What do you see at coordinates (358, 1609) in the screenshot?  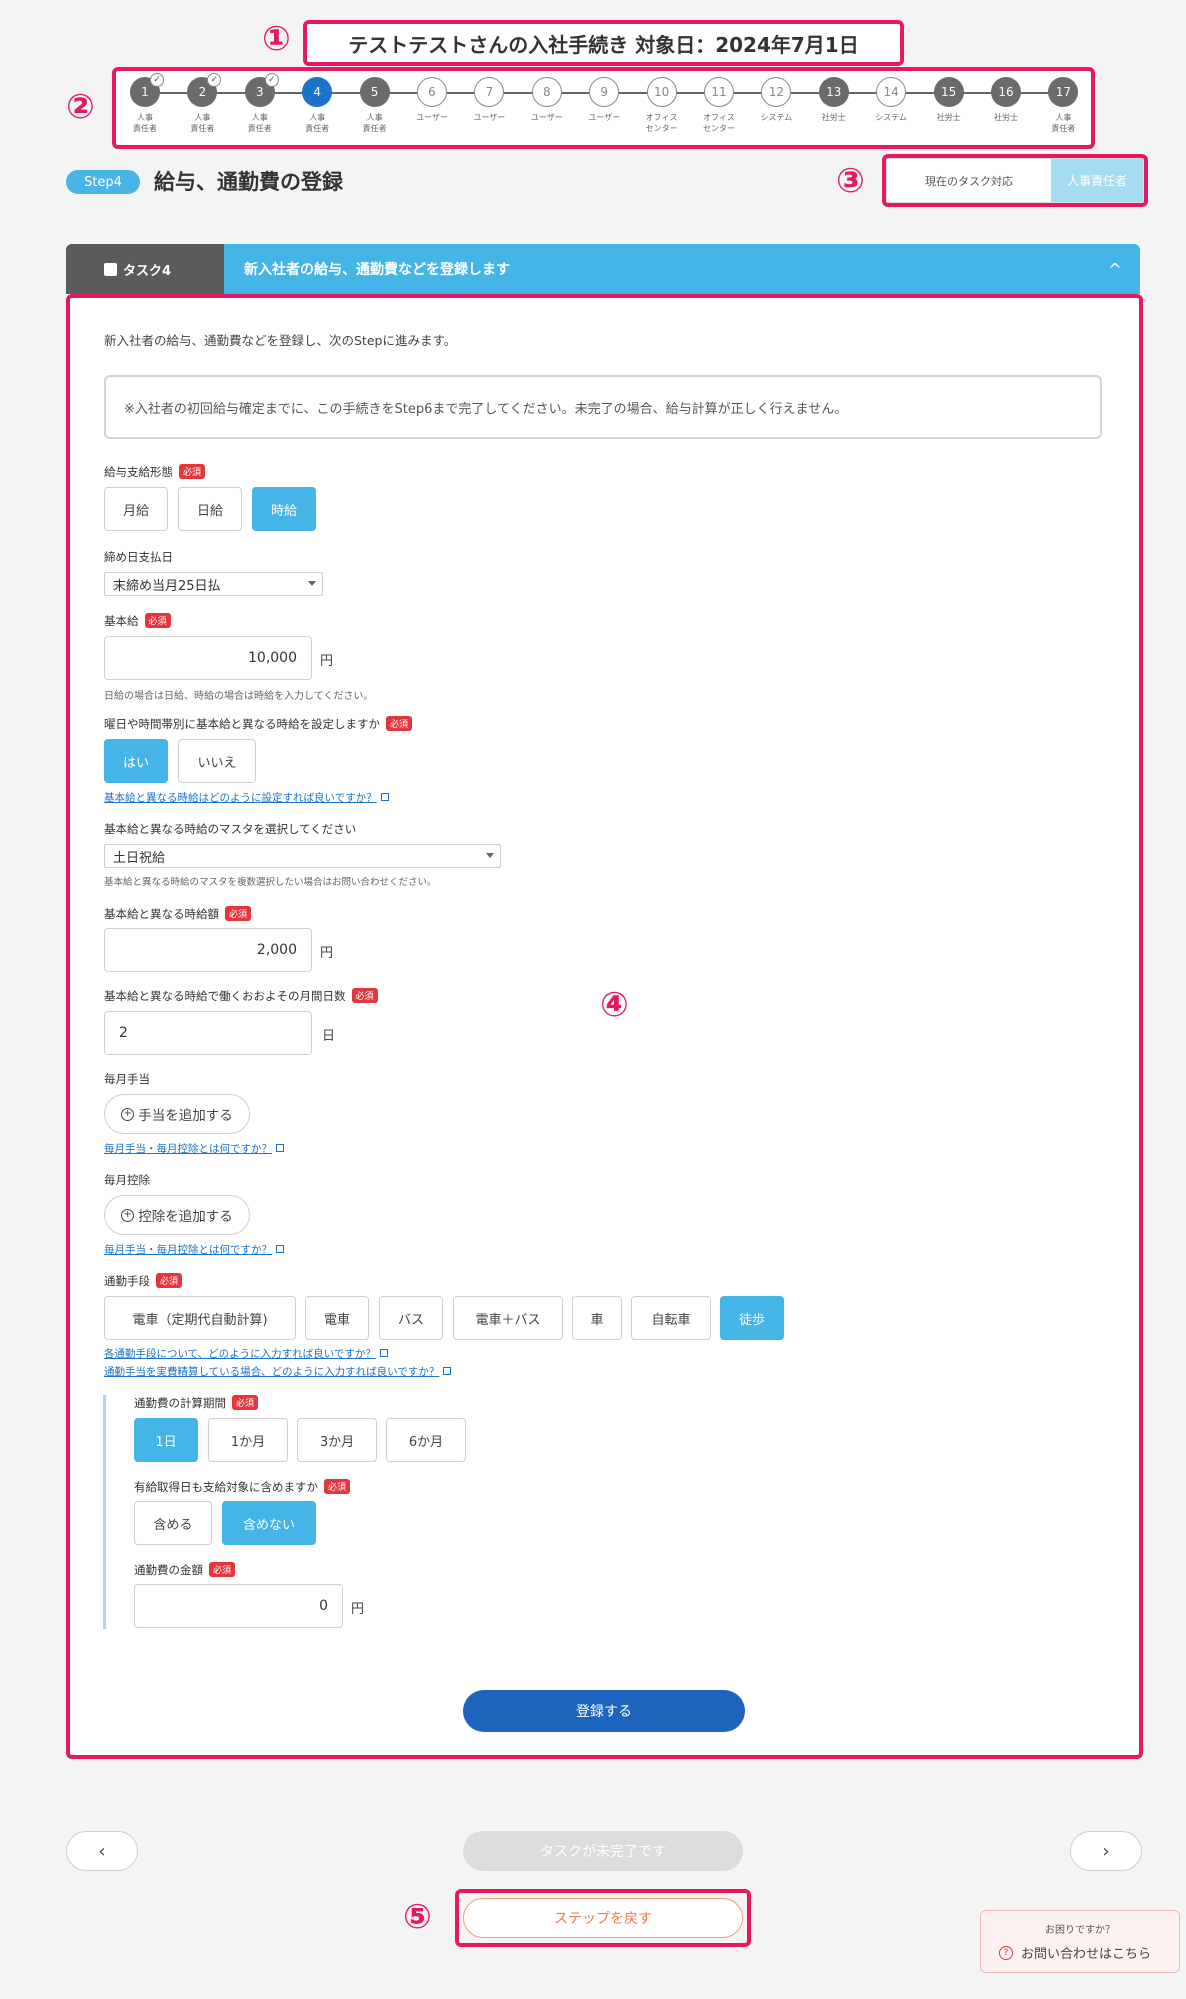 I see `commute-amount-unit: 円` at bounding box center [358, 1609].